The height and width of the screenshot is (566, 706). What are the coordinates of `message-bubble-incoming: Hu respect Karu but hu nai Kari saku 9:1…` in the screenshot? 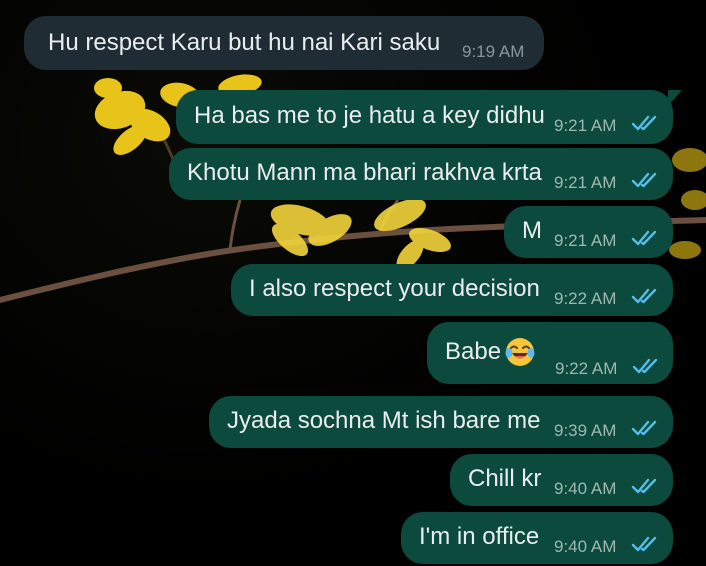 It's located at (284, 43).